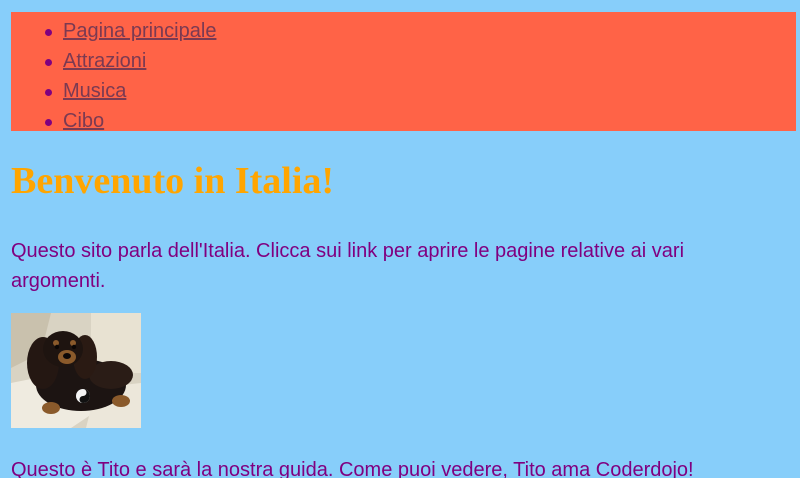 The height and width of the screenshot is (478, 800). I want to click on nav-link-pagina-principale: Pagina principale, so click(139, 31).